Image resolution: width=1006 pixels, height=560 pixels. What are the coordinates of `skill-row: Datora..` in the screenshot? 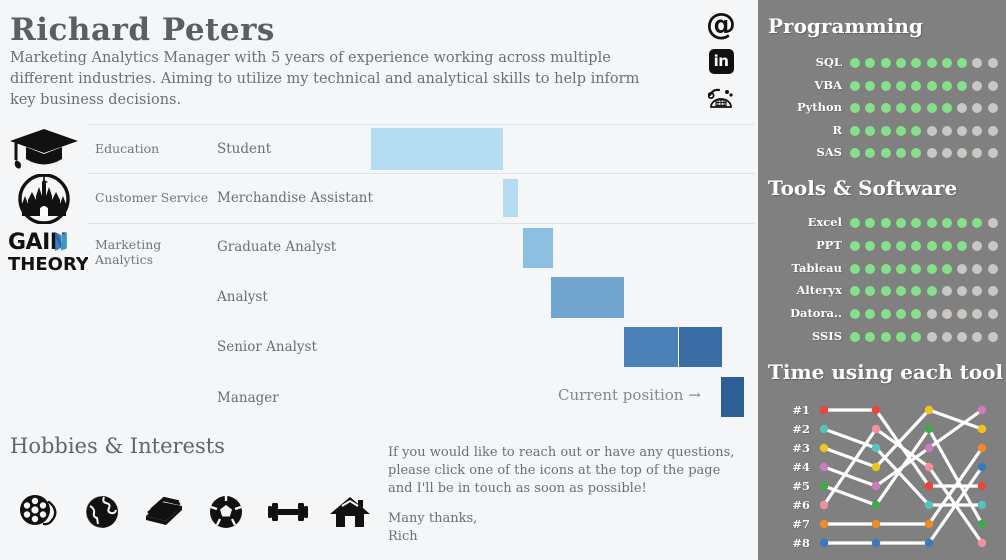 It's located at (882, 313).